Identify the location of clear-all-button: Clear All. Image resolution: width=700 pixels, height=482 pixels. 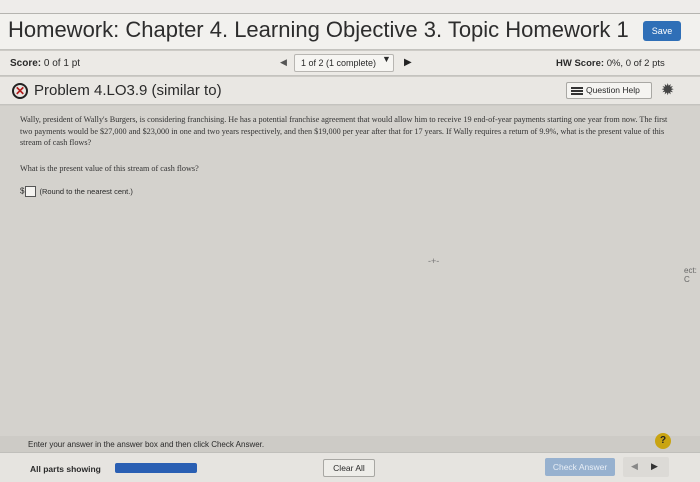
(349, 468).